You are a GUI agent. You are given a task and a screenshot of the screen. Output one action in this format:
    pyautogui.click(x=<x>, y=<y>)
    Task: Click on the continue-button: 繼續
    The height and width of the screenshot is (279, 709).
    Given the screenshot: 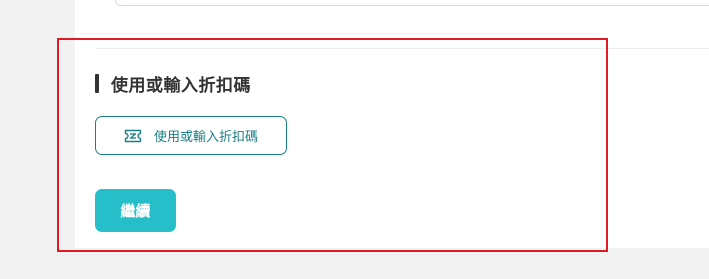 What is the action you would take?
    pyautogui.click(x=135, y=210)
    